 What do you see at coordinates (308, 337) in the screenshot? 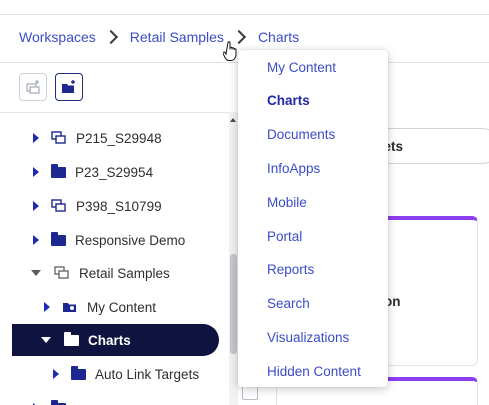
I see `menu-item-visualizations: Visualizations` at bounding box center [308, 337].